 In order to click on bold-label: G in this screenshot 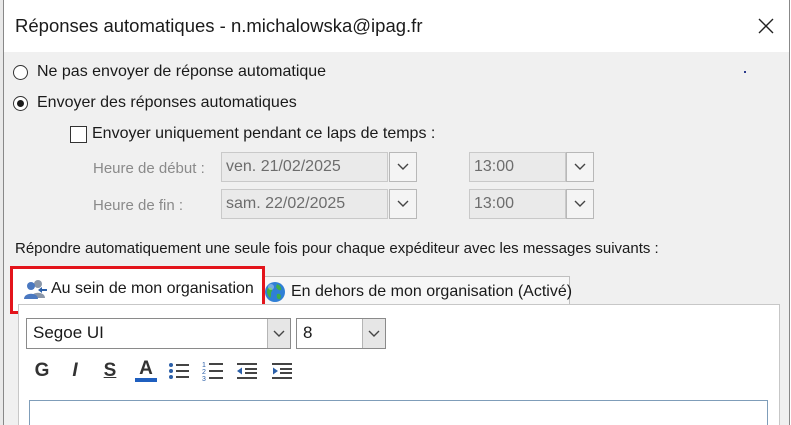, I will do `click(42, 370)`.